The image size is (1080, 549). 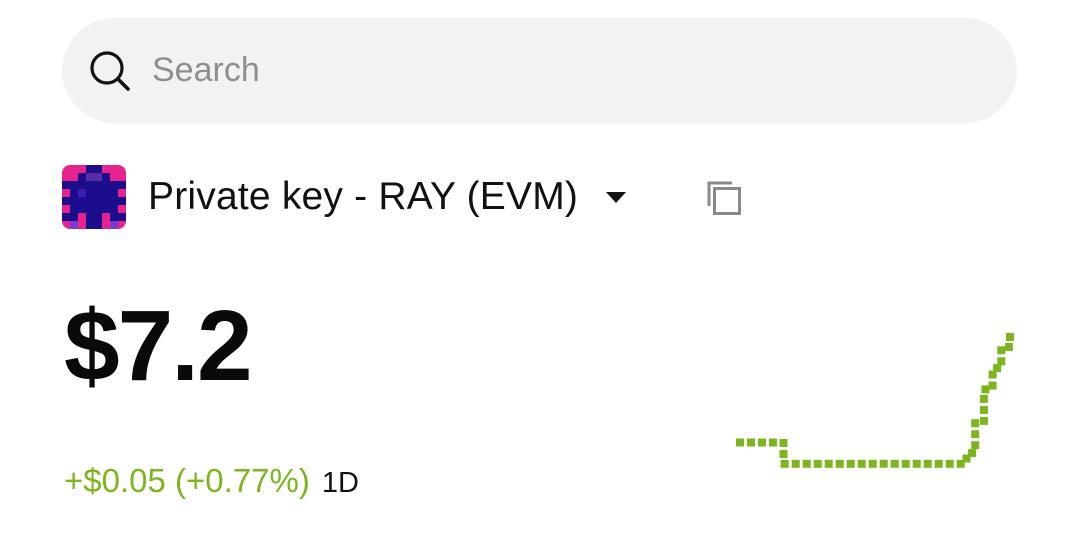 I want to click on period-label: 1D, so click(x=340, y=483).